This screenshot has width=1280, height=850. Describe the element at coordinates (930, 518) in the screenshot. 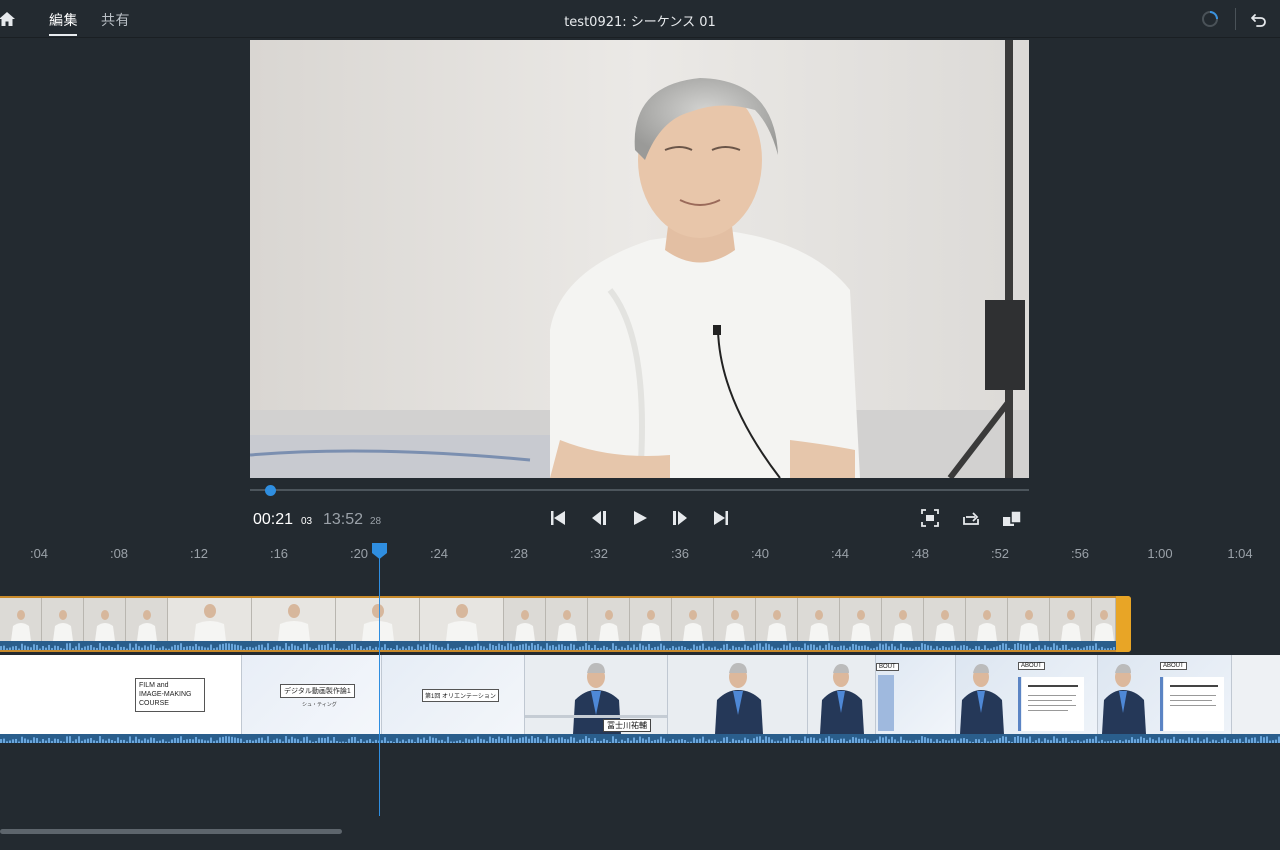

I see `fit-frame-icon` at that location.